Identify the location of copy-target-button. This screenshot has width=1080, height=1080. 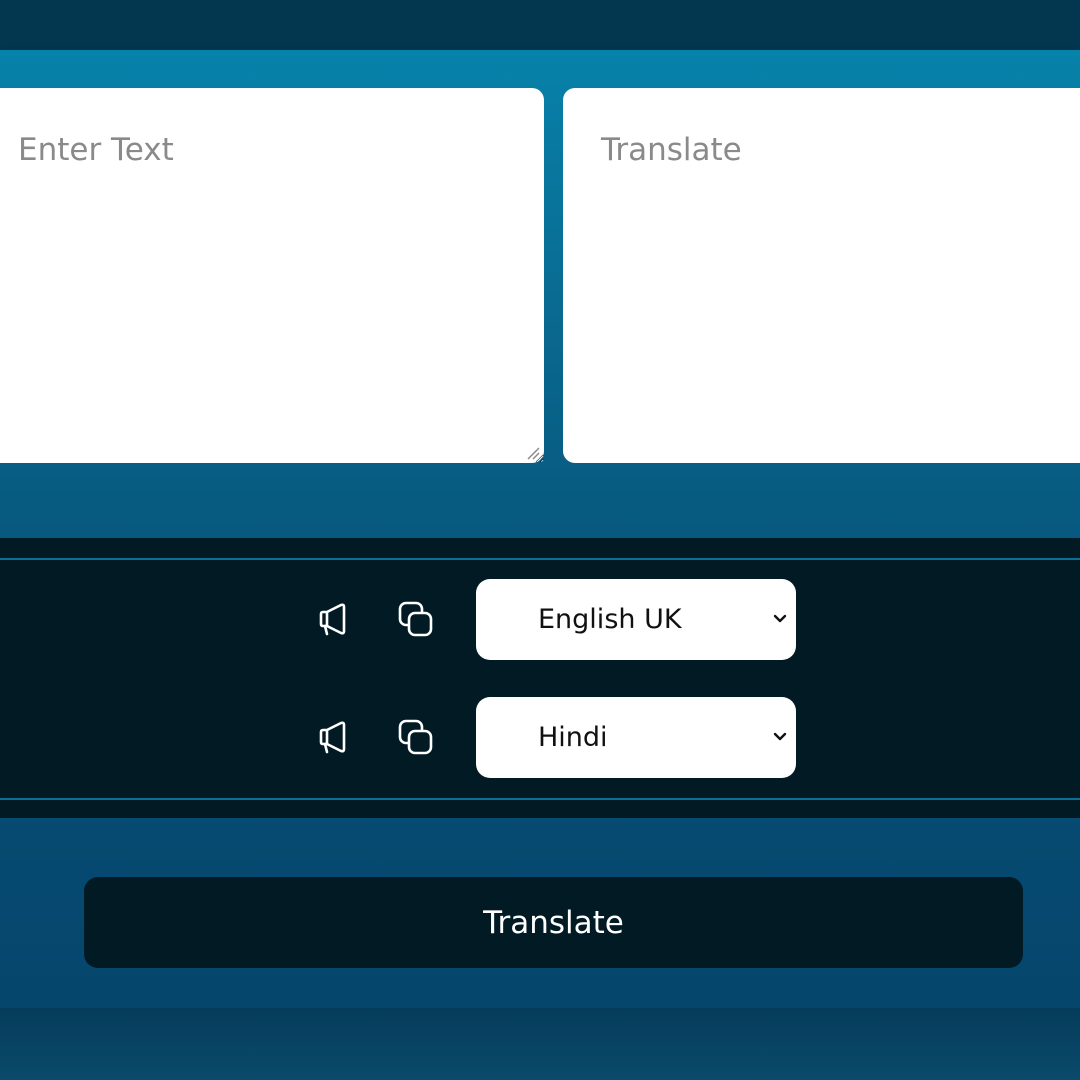
(416, 738).